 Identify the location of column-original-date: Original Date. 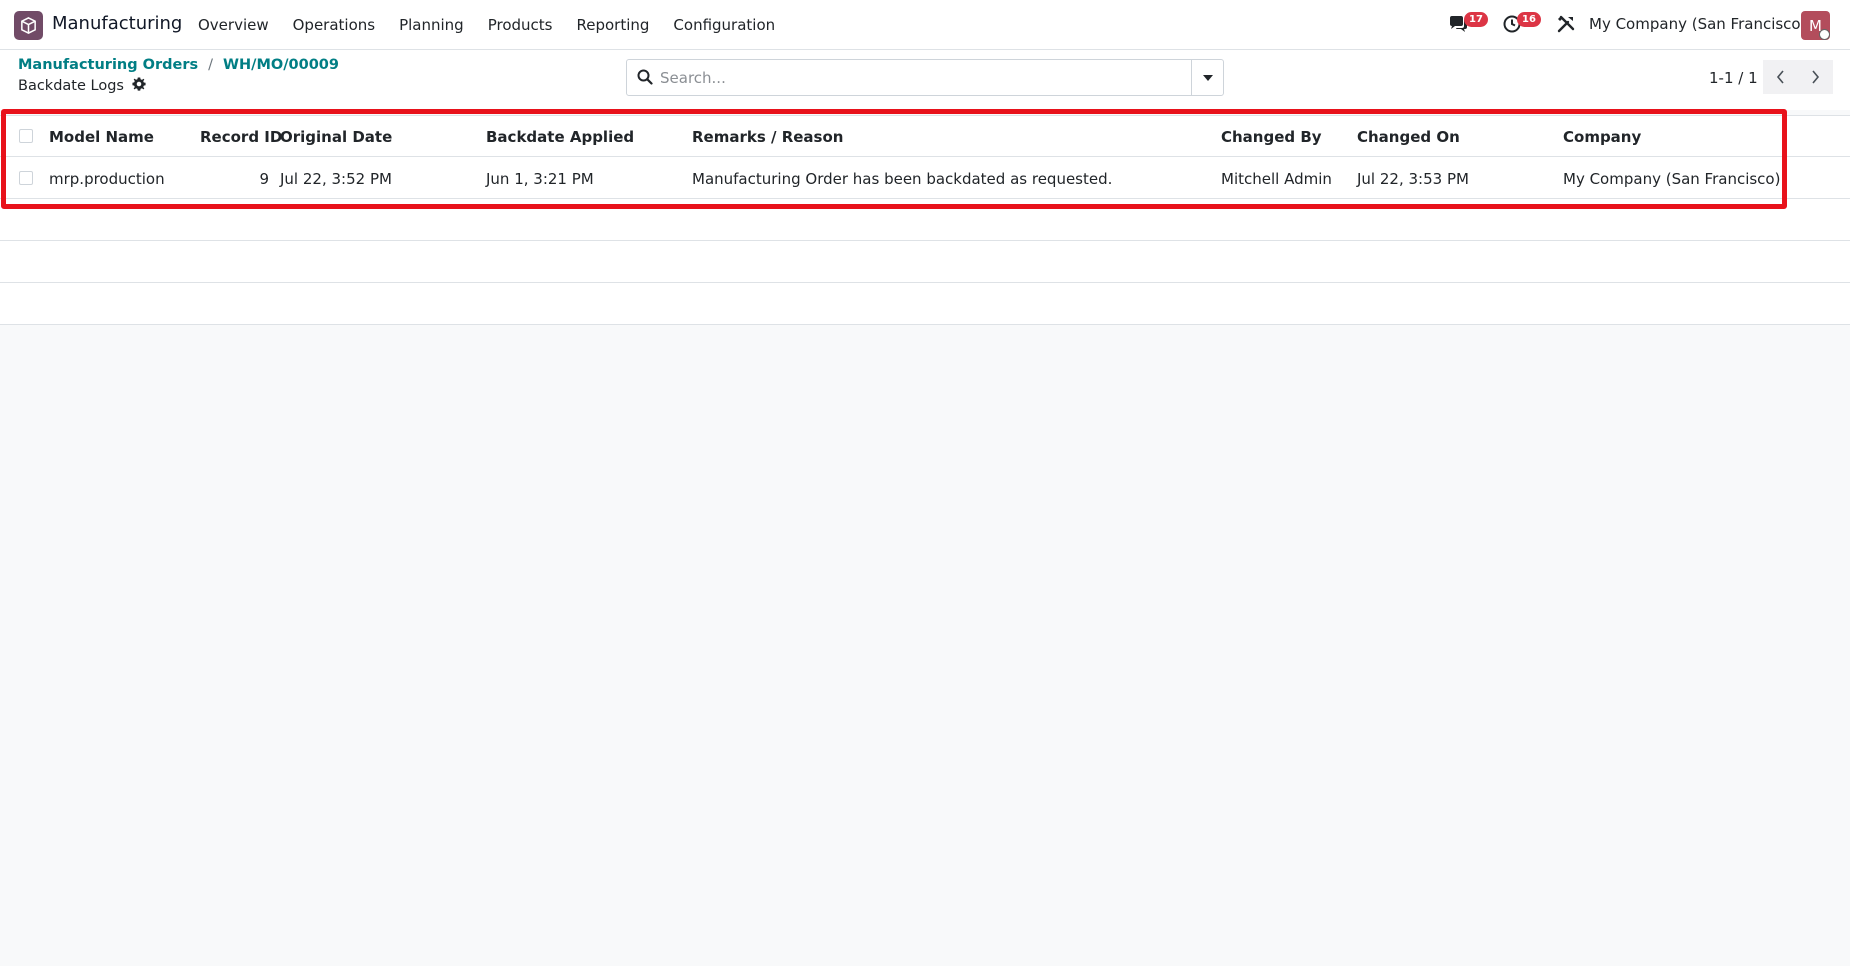
(336, 137).